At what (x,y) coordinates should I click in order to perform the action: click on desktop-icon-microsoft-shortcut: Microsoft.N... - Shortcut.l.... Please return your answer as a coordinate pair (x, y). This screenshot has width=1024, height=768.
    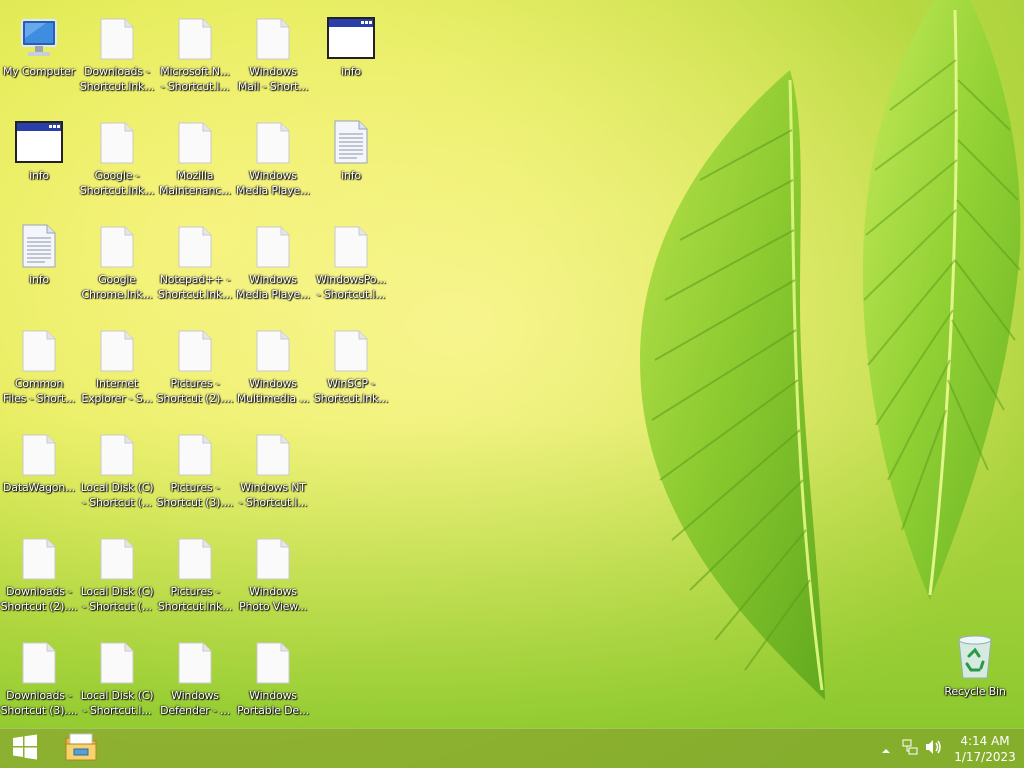
    Looking at the image, I should click on (195, 54).